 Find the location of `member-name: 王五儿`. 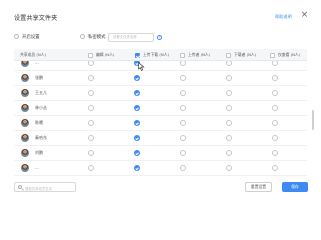

member-name: 王五儿 is located at coordinates (41, 92).